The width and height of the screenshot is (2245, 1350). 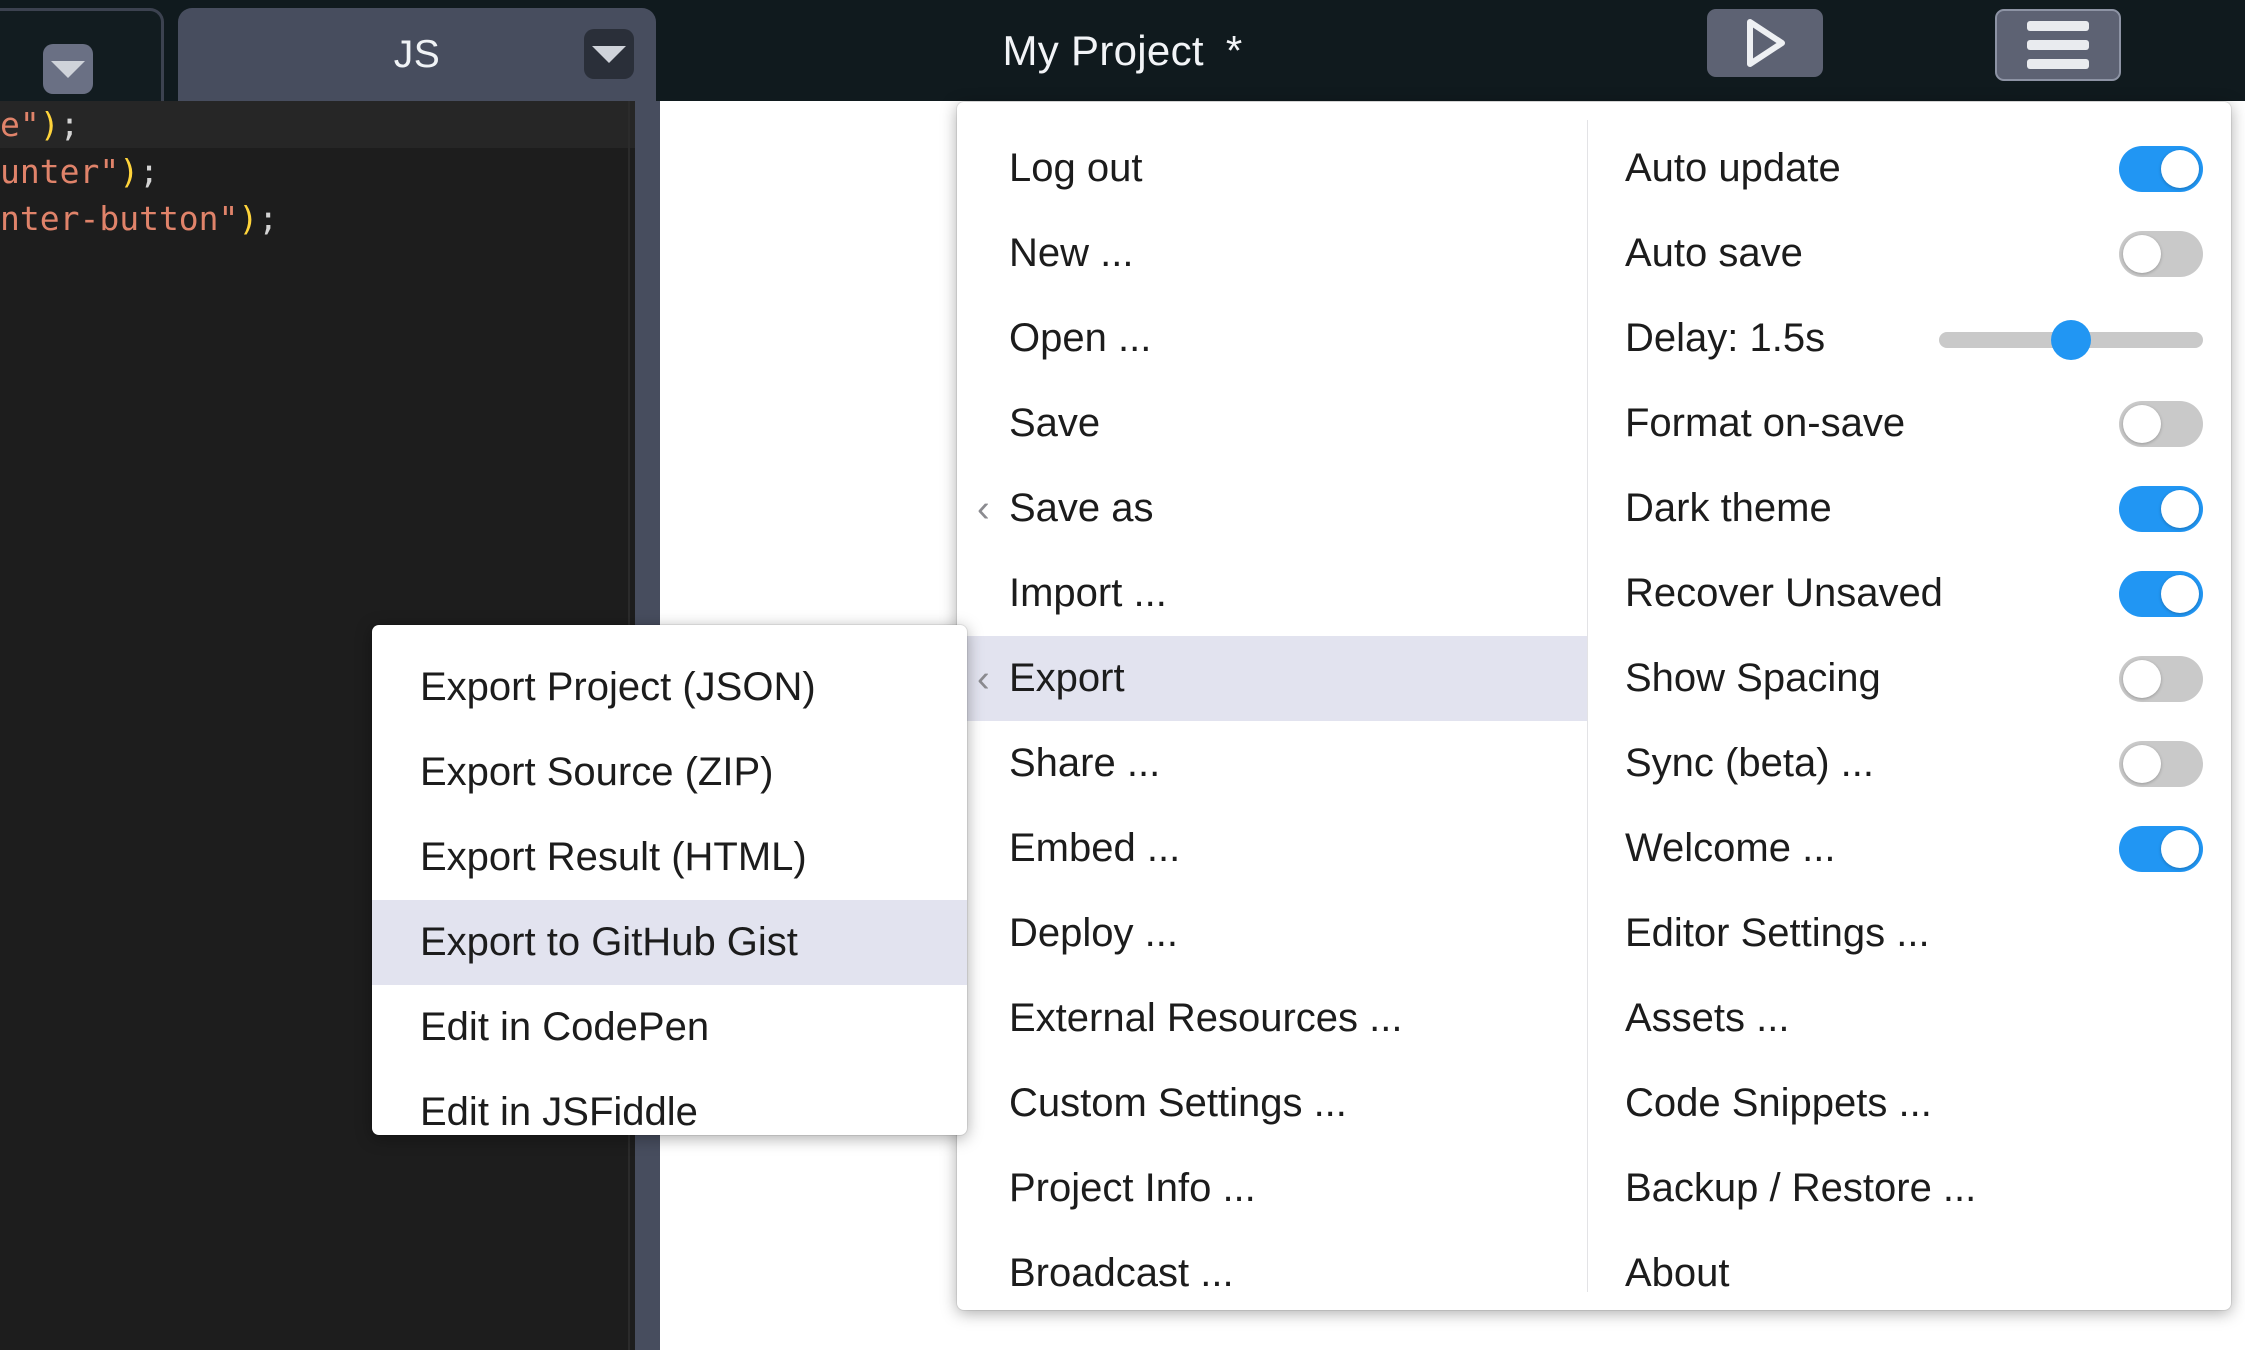 I want to click on unsaved-marker: *, so click(x=1234, y=50).